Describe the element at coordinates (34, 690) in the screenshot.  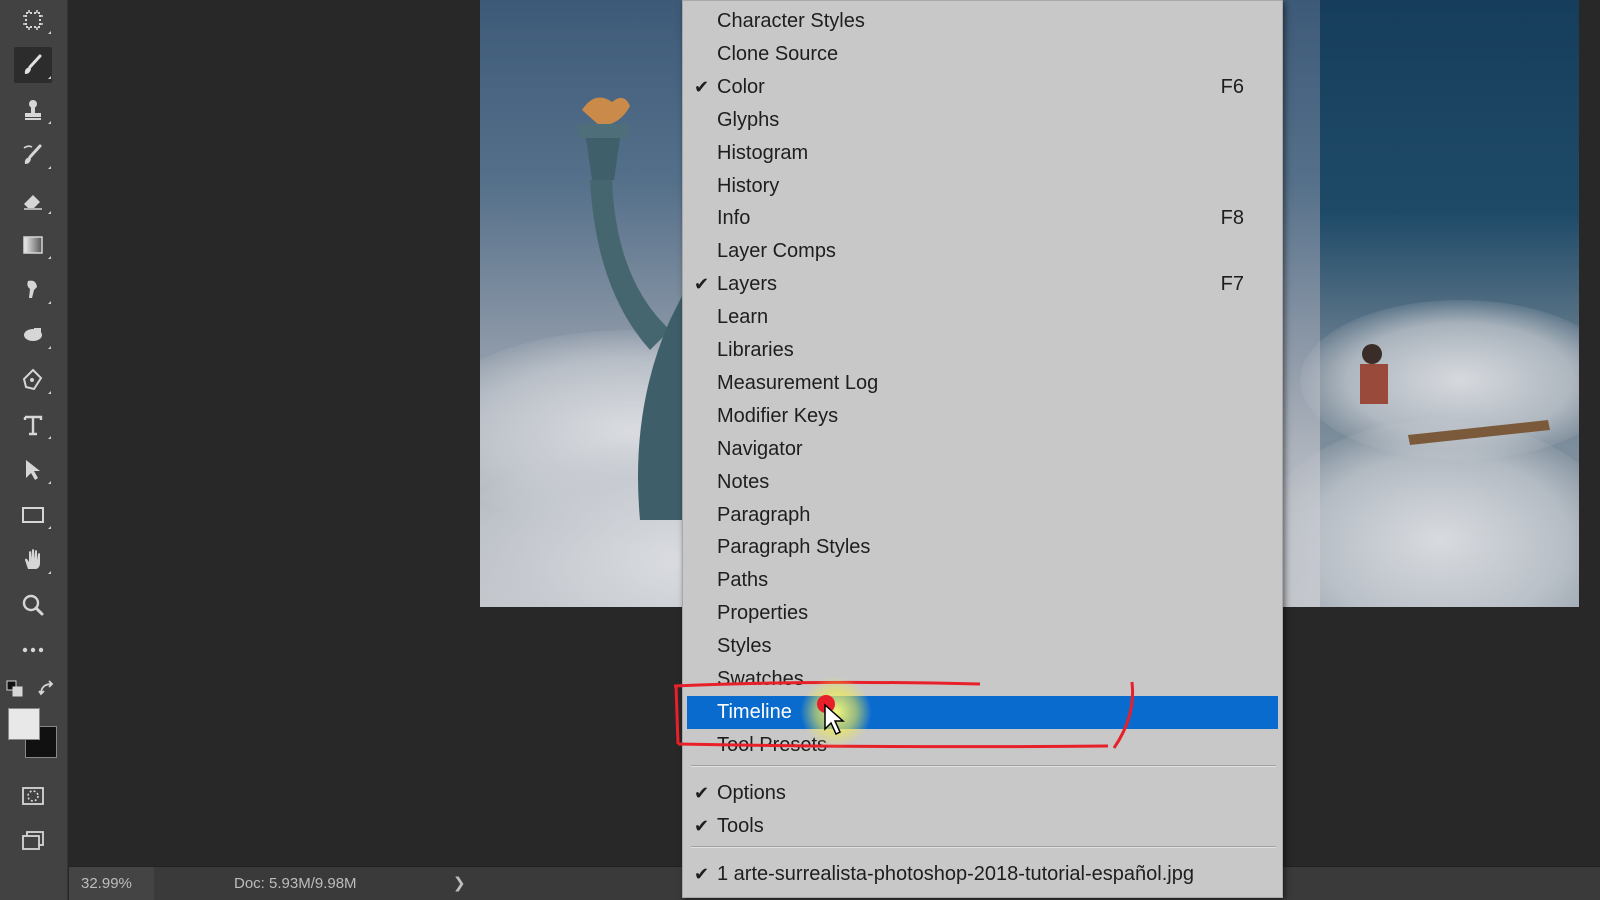
I see `color-controls` at that location.